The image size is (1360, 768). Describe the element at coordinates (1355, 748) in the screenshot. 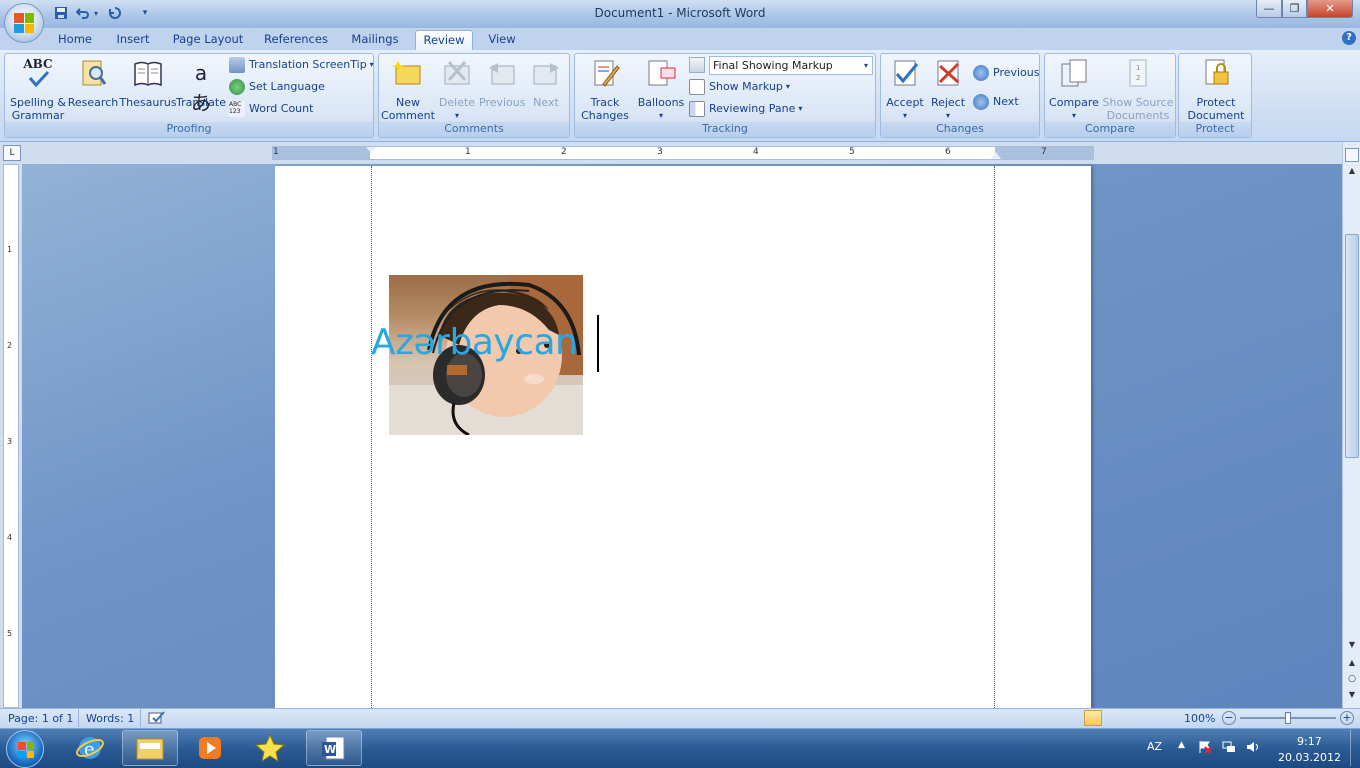

I see `show-desktop-button` at that location.